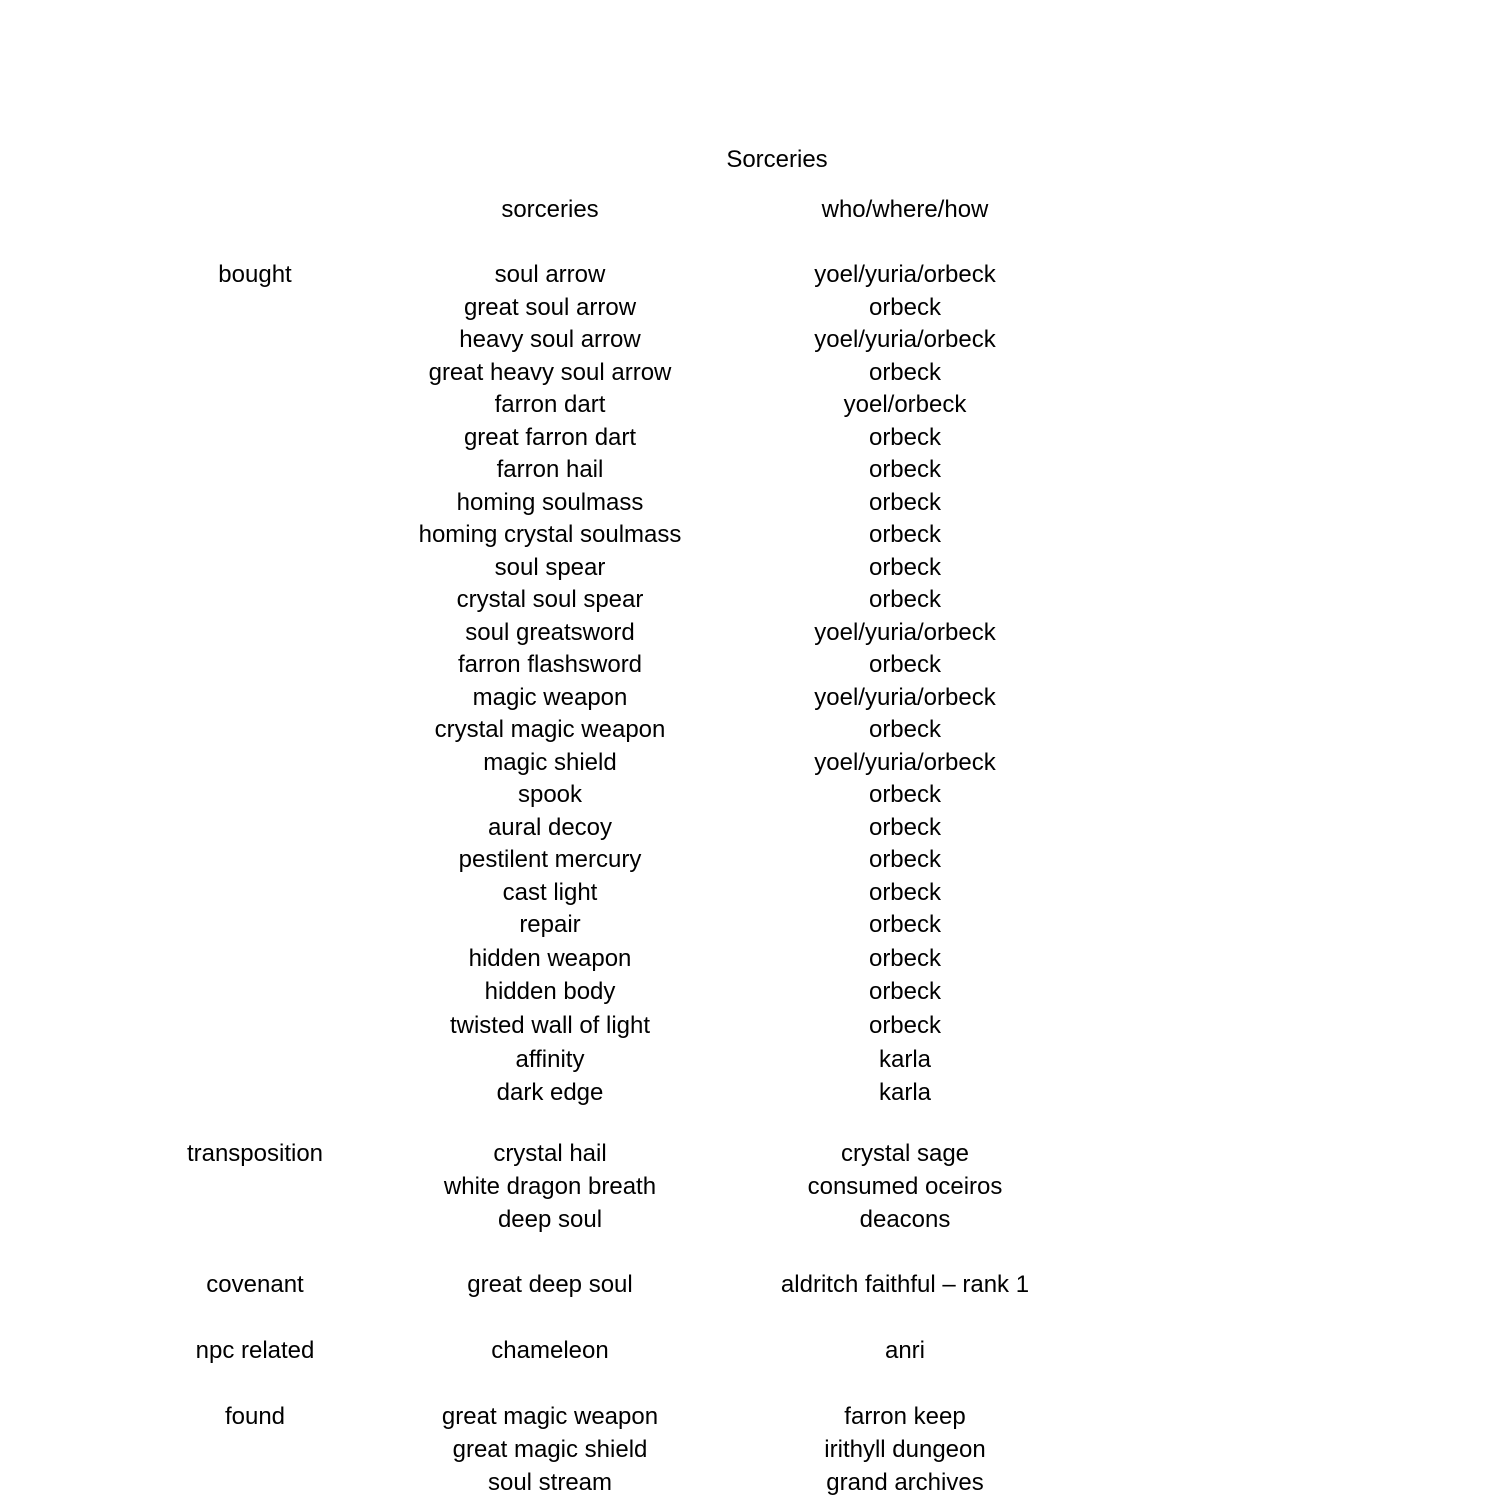  I want to click on spell-name: crystal soul spear, so click(550, 599).